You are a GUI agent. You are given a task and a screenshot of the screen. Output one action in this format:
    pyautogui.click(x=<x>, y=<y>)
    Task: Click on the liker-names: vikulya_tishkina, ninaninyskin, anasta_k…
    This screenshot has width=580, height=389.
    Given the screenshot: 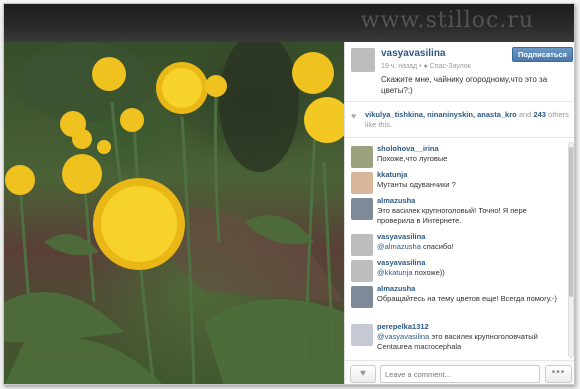 What is the action you would take?
    pyautogui.click(x=441, y=114)
    